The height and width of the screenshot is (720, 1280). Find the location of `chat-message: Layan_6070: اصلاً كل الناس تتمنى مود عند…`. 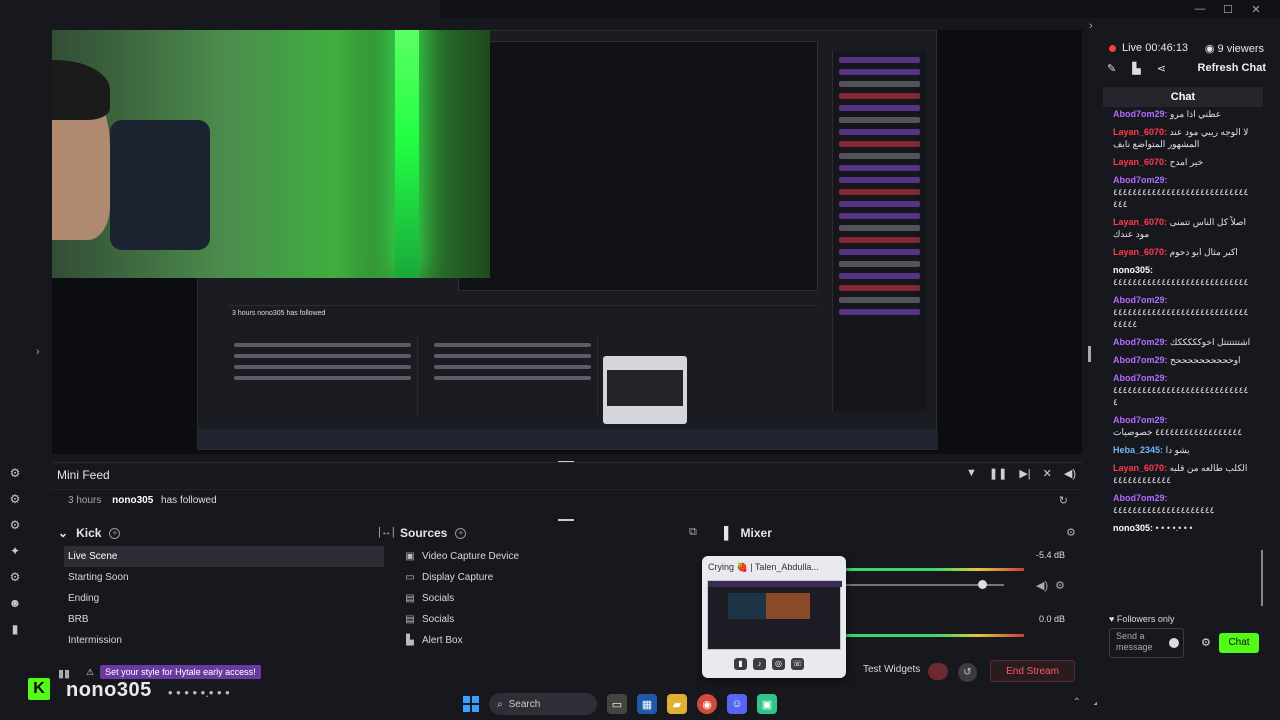

chat-message: Layan_6070: اصلاً كل الناس تتمنى مود عند… is located at coordinates (1183, 228).